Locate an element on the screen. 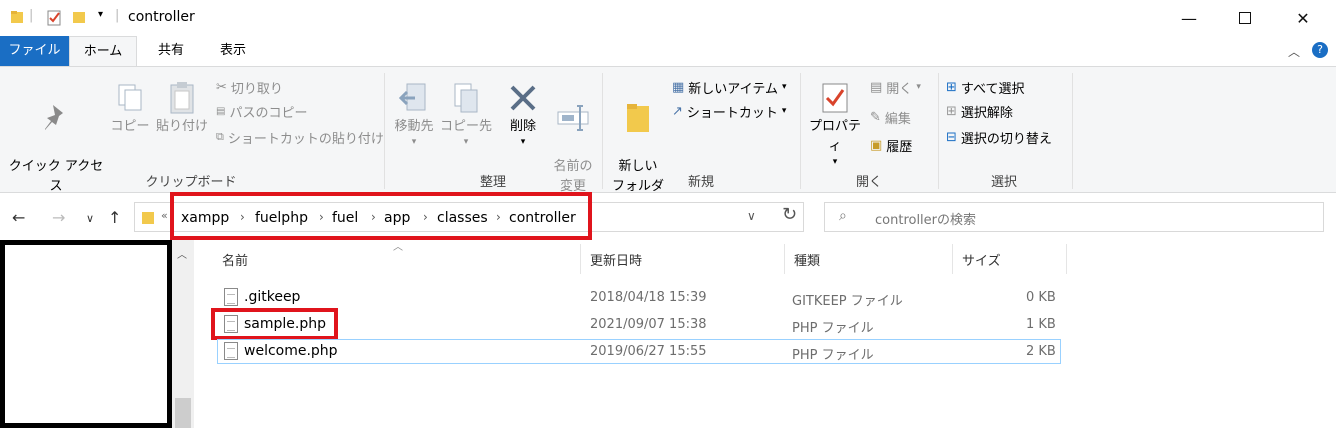 This screenshot has height=428, width=1336. recent-locations-icon: ∨ is located at coordinates (90, 218).